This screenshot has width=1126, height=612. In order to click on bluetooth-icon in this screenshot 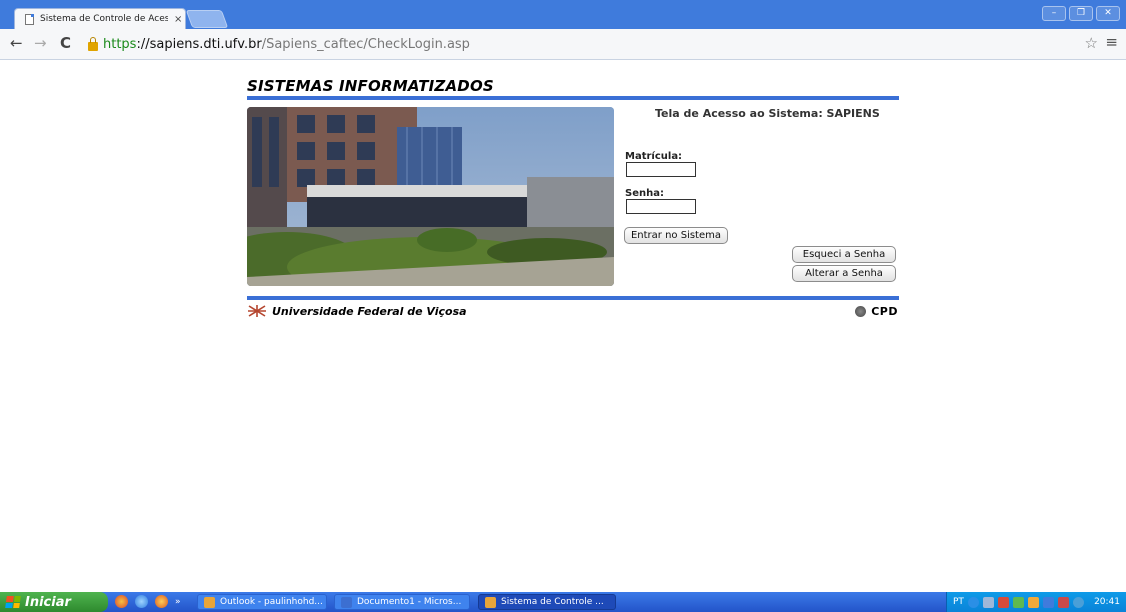, I will do `click(973, 602)`.